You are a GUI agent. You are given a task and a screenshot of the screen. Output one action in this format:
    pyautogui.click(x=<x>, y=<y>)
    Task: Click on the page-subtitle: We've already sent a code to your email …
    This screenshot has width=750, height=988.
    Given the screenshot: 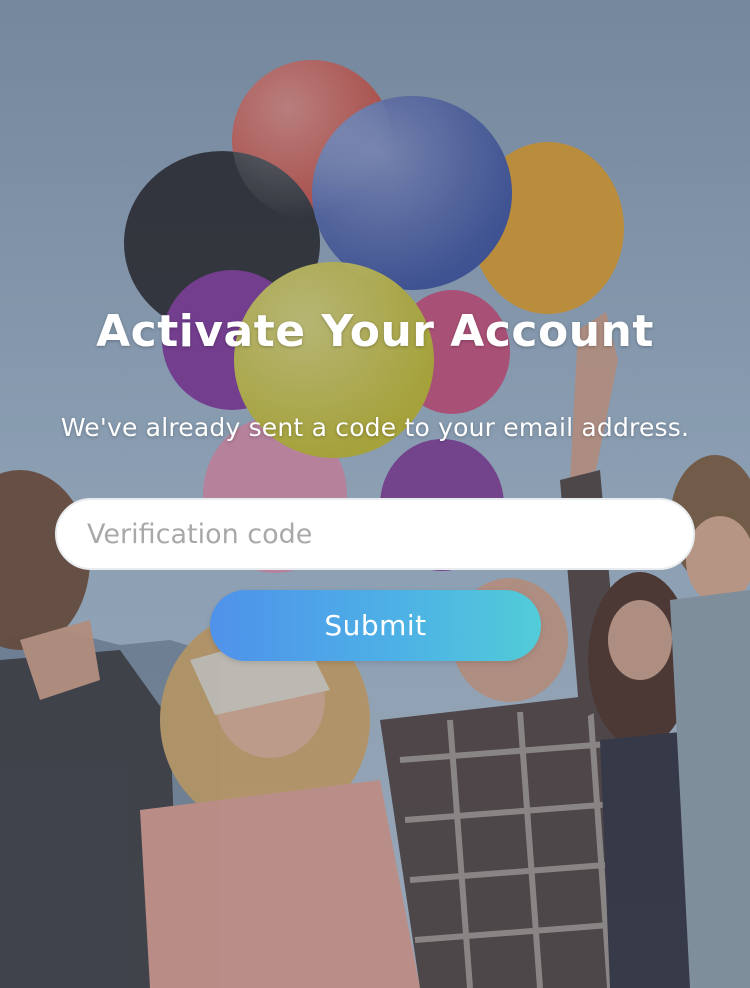 What is the action you would take?
    pyautogui.click(x=375, y=427)
    